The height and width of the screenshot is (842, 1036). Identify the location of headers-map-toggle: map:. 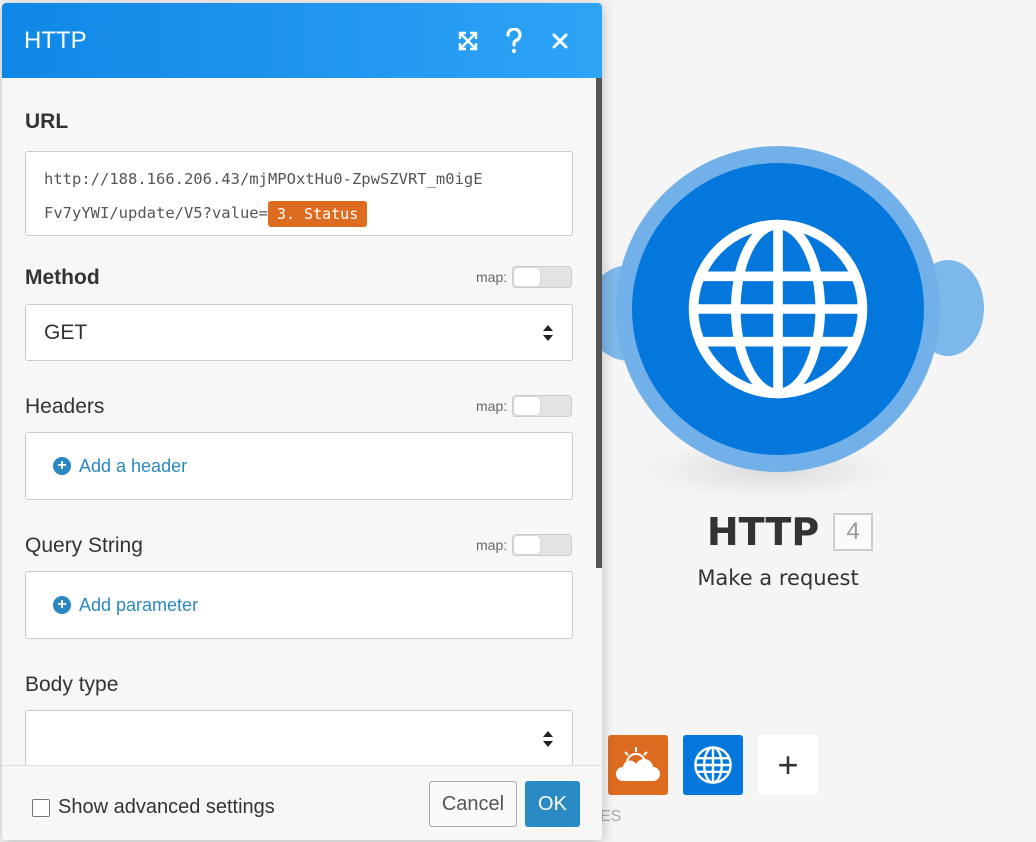
(524, 406).